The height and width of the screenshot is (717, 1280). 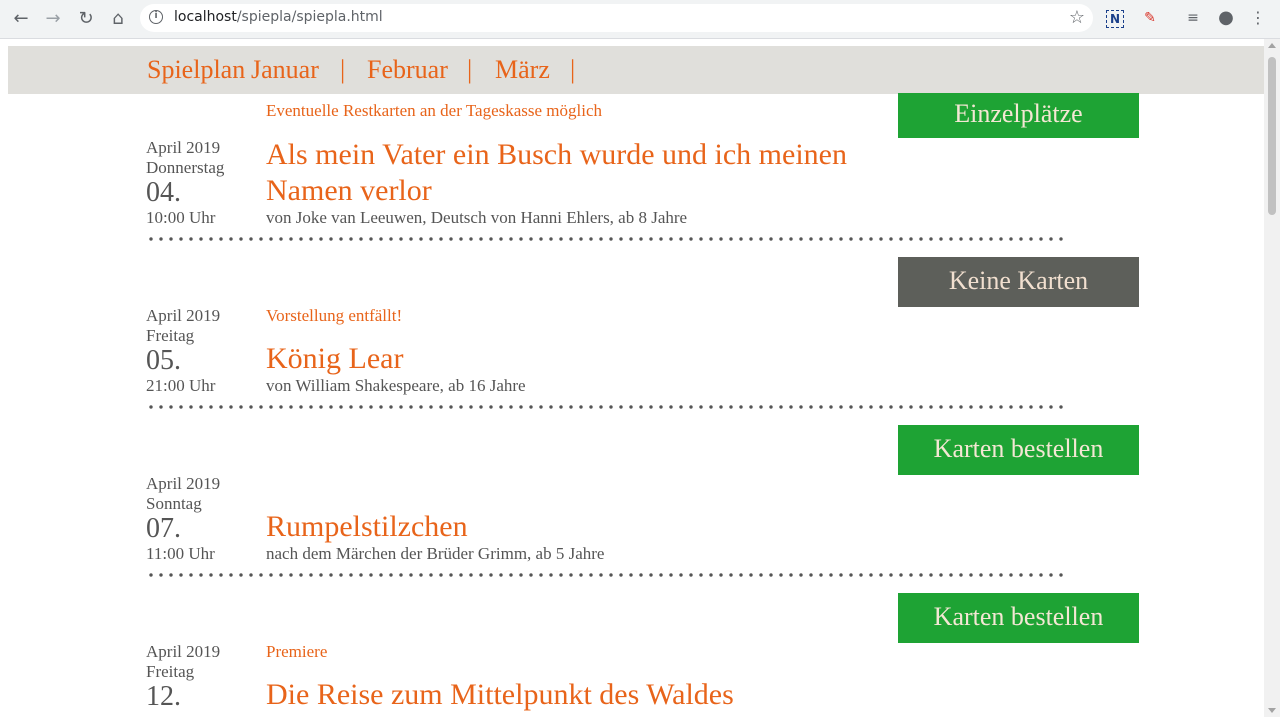 What do you see at coordinates (1272, 136) in the screenshot?
I see `scrollbar-thumb` at bounding box center [1272, 136].